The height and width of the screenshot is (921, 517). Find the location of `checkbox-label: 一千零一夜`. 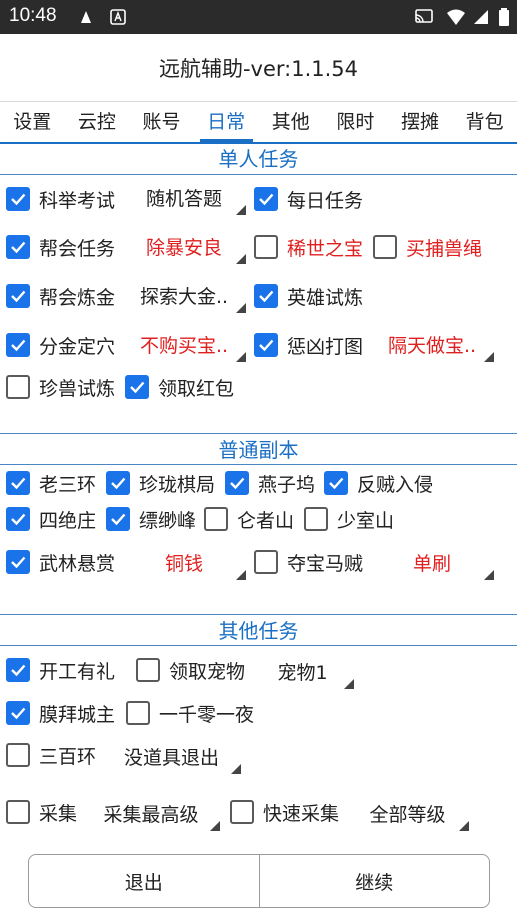

checkbox-label: 一千零一夜 is located at coordinates (207, 714).